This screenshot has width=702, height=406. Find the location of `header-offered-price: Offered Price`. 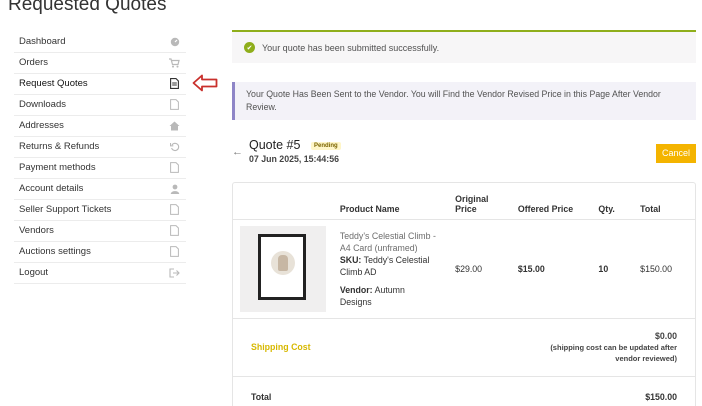

header-offered-price: Offered Price is located at coordinates (558, 201).